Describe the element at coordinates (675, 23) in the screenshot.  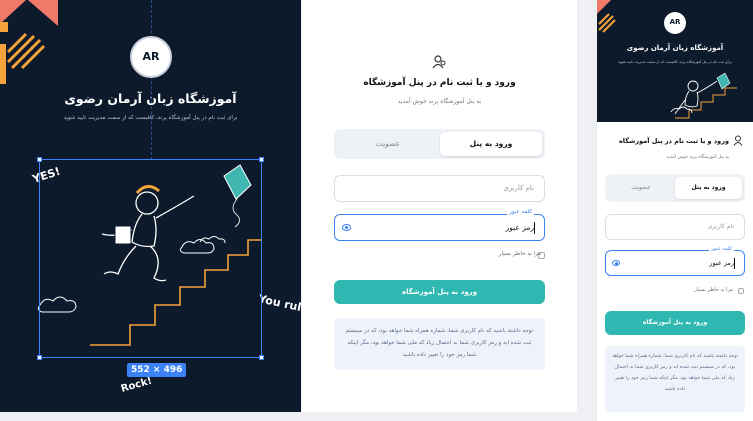
I see `mobile-academy-logo: AR` at that location.